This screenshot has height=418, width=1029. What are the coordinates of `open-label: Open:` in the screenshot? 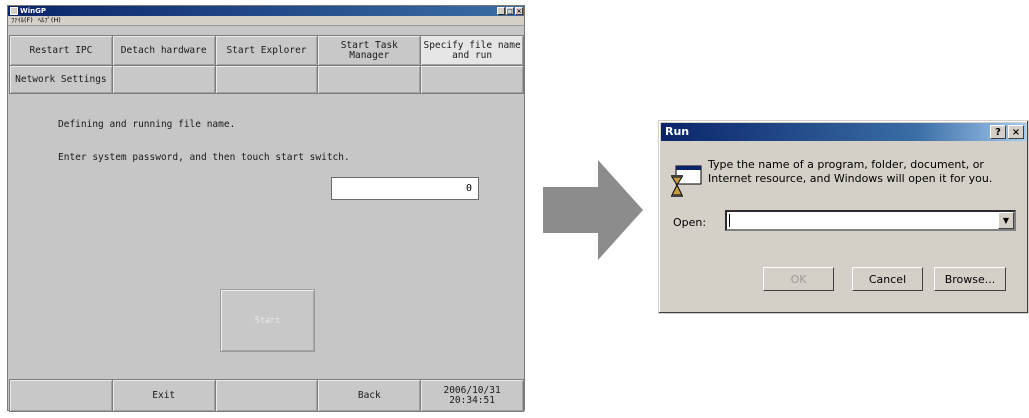 It's located at (690, 222).